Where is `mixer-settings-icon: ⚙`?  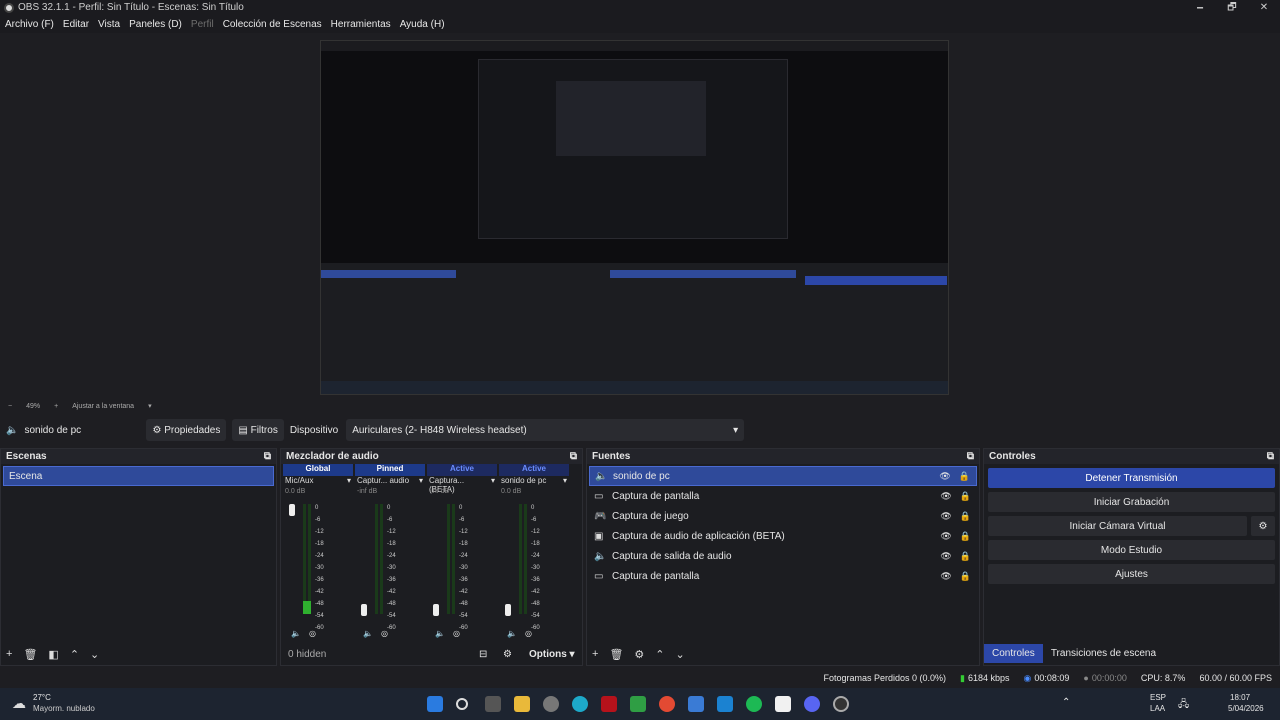 mixer-settings-icon: ⚙ is located at coordinates (507, 654).